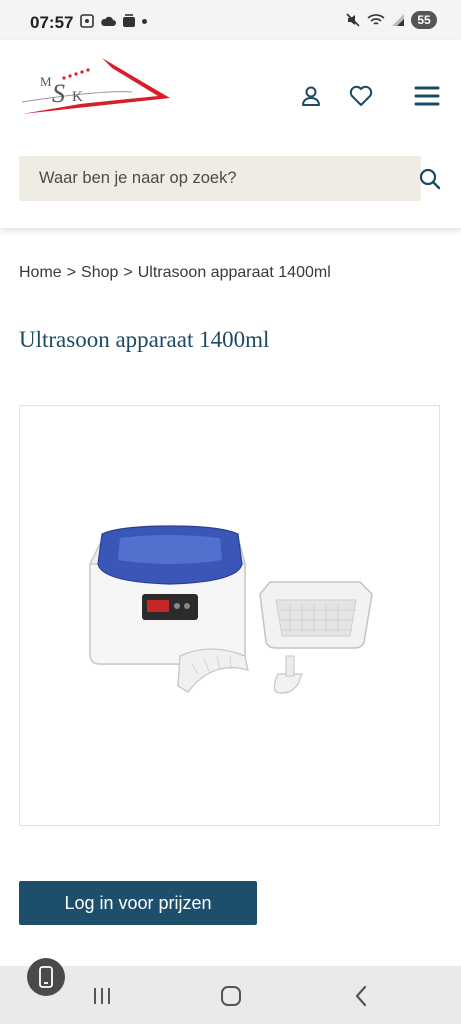  Describe the element at coordinates (361, 996) in the screenshot. I see `back-icon` at that location.